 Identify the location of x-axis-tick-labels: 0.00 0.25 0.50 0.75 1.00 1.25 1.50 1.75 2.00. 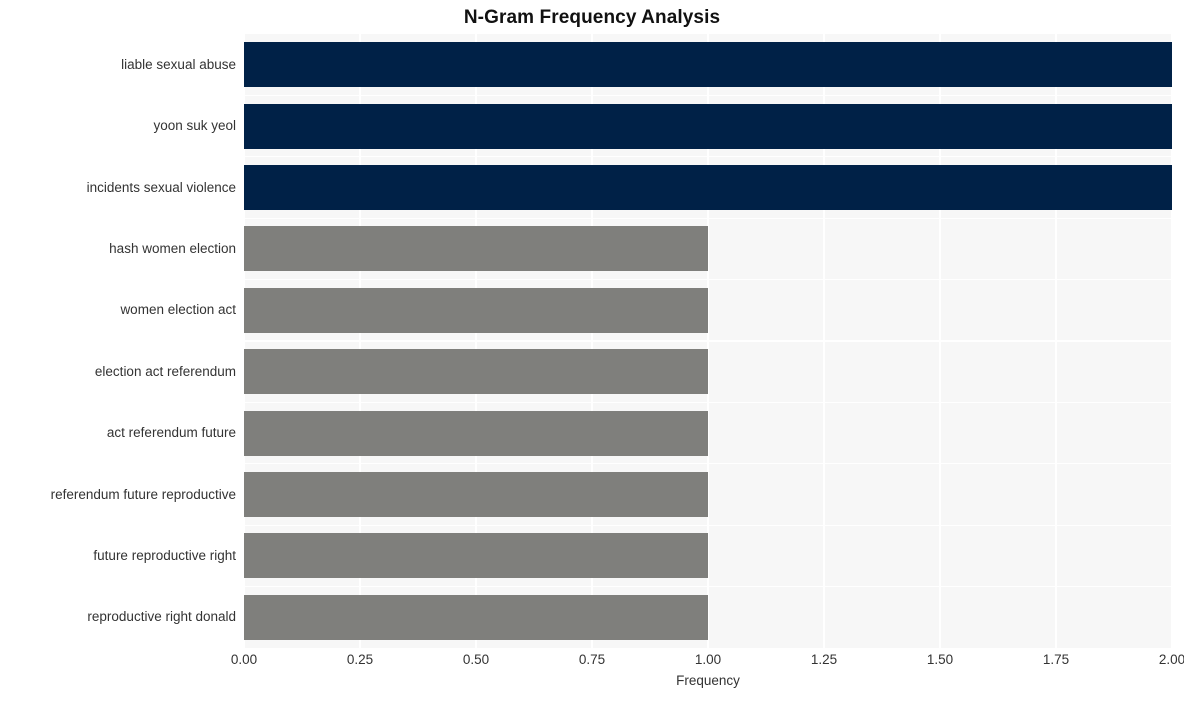
(707, 662).